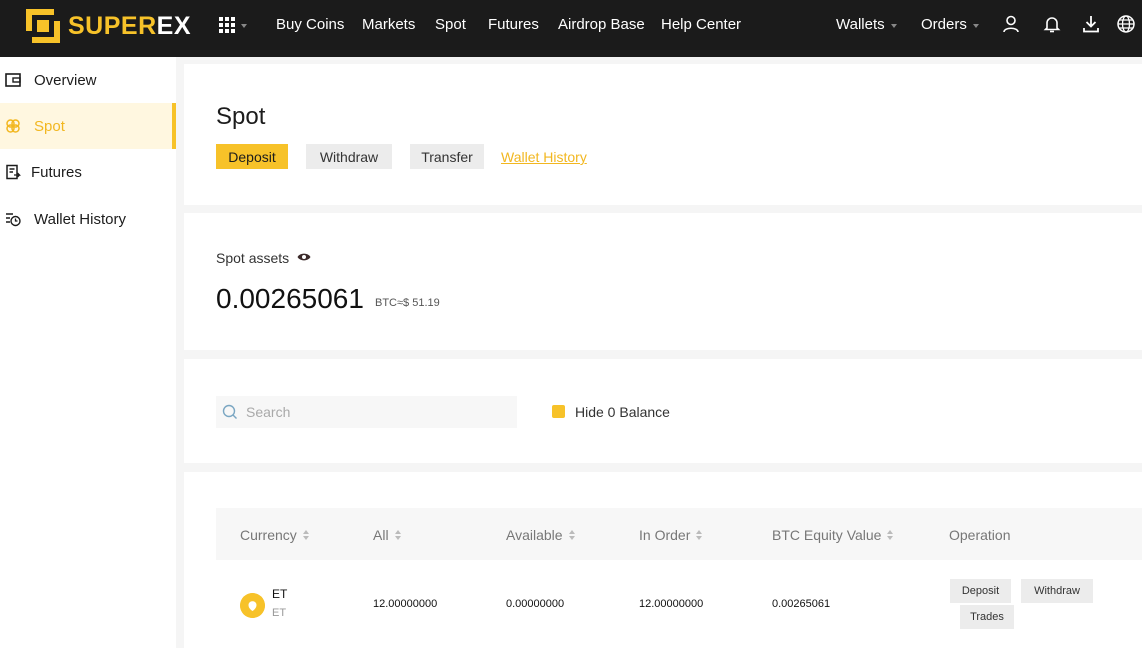 This screenshot has height=648, width=1142. I want to click on sidebar-item-label: Futures, so click(56, 172).